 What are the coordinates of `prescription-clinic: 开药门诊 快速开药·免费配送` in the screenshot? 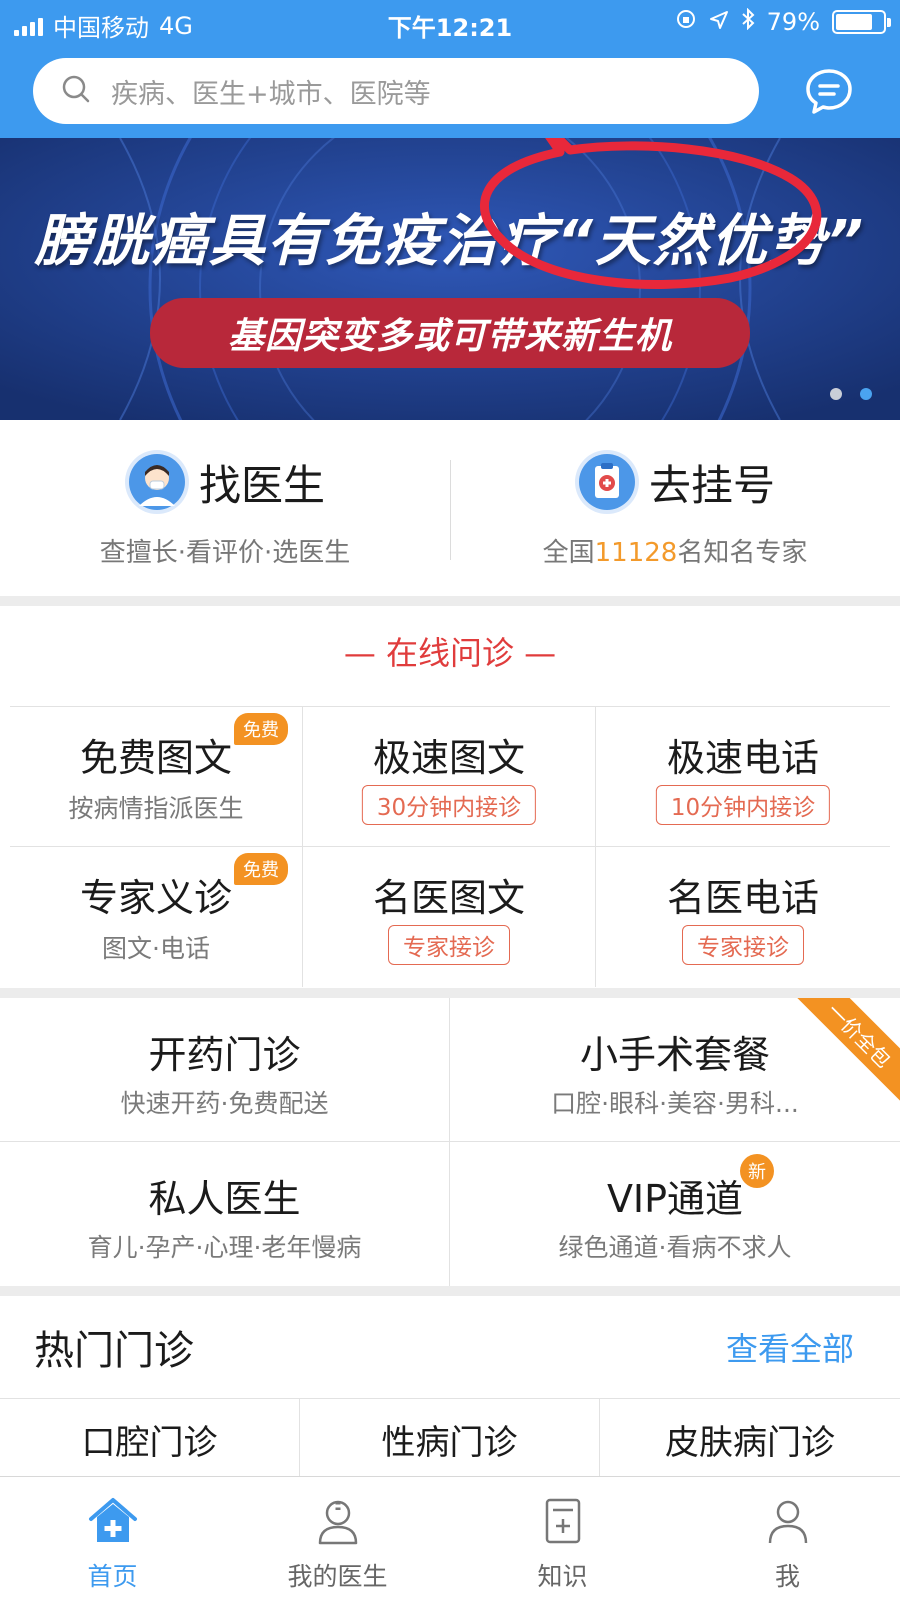 It's located at (225, 1070).